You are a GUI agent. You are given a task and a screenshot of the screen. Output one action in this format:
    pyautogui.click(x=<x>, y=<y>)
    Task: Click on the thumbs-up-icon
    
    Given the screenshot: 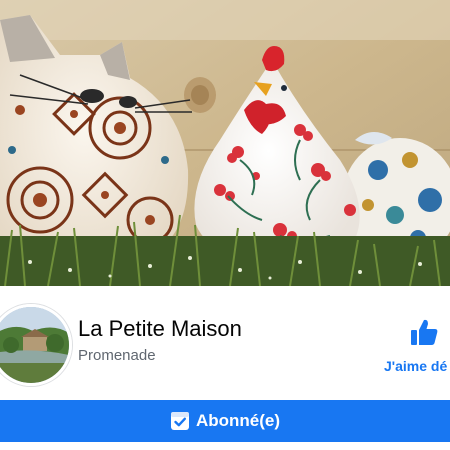 What is the action you would take?
    pyautogui.click(x=424, y=332)
    